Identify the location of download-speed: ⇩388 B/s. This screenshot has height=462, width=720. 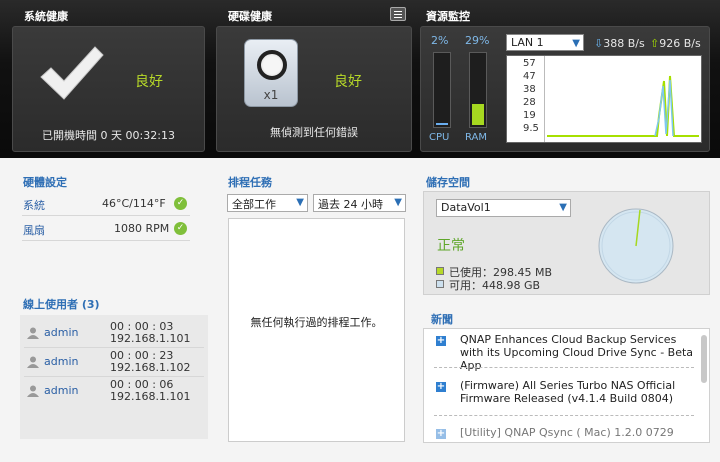
(619, 43).